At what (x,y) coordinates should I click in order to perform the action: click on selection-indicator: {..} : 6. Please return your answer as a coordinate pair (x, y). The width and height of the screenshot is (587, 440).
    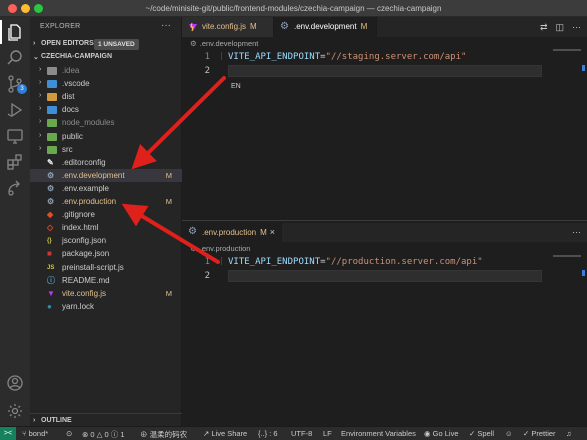
    Looking at the image, I should click on (268, 433).